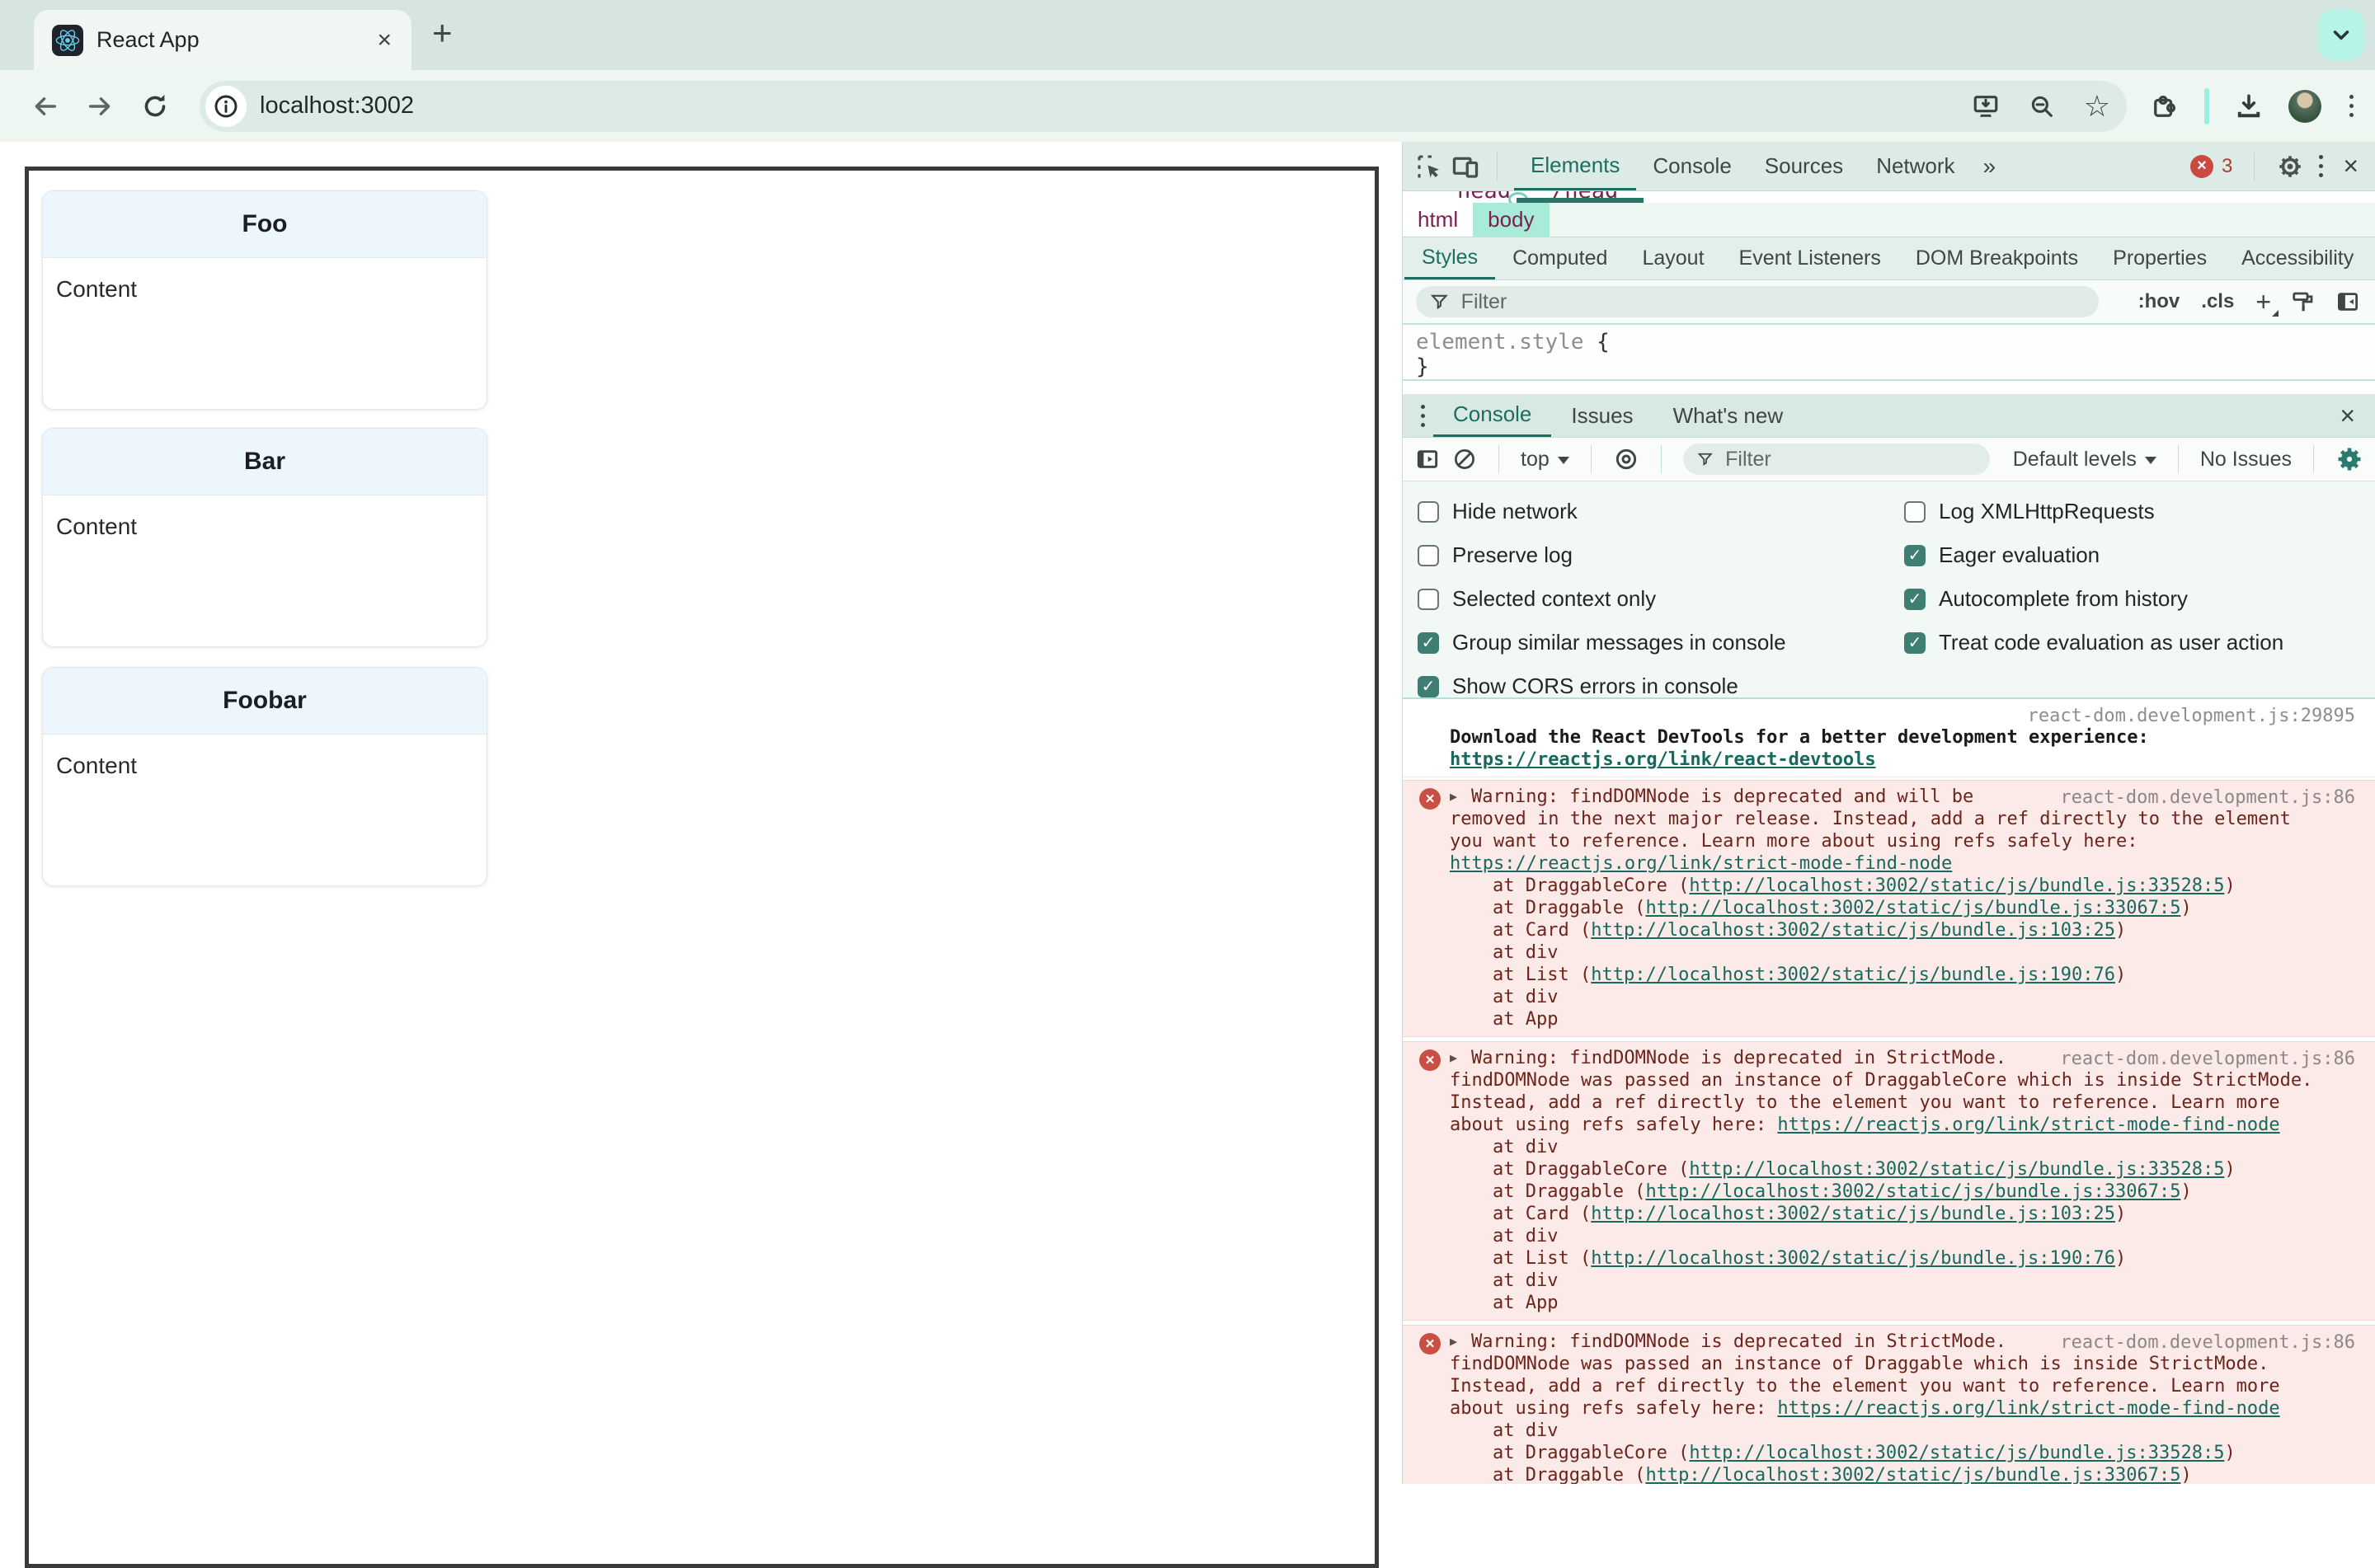 The image size is (2375, 1568). Describe the element at coordinates (1915, 166) in the screenshot. I see `dt-tab-network: Network` at that location.